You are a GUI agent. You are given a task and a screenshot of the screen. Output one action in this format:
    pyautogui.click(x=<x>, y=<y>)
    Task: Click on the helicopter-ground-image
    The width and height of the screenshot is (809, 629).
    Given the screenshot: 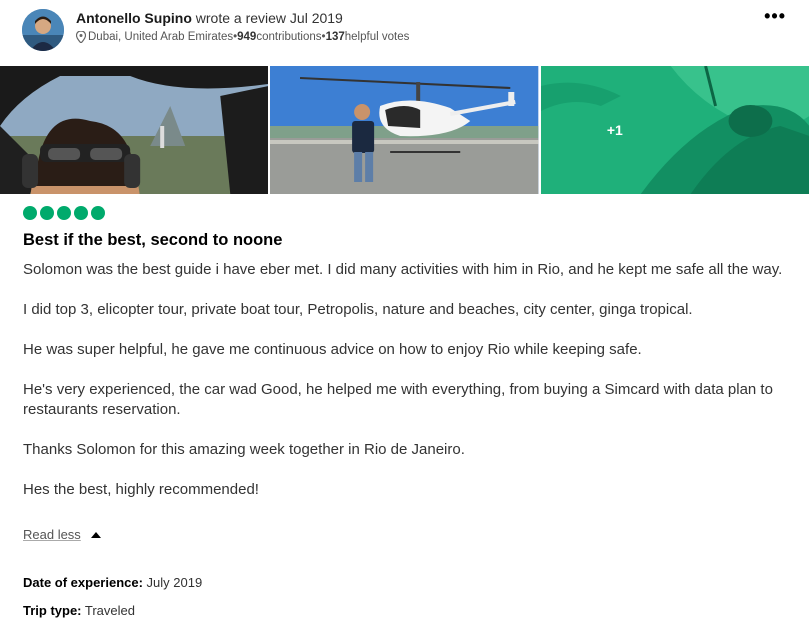 What is the action you would take?
    pyautogui.click(x=404, y=130)
    